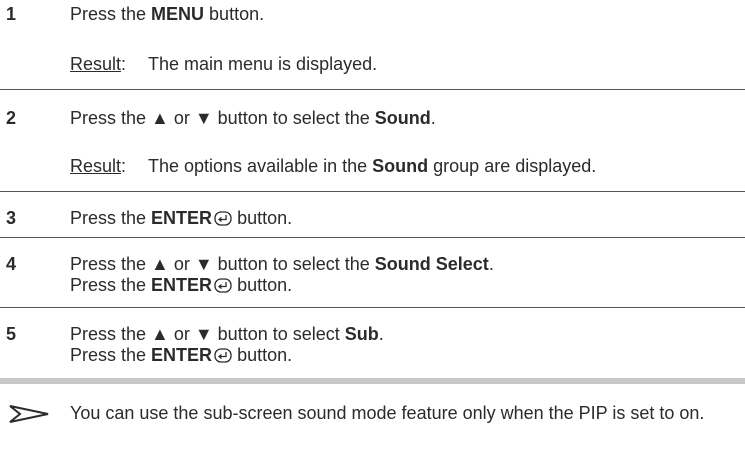 The height and width of the screenshot is (465, 745). Describe the element at coordinates (400, 166) in the screenshot. I see `sound-group-name: Sound` at that location.